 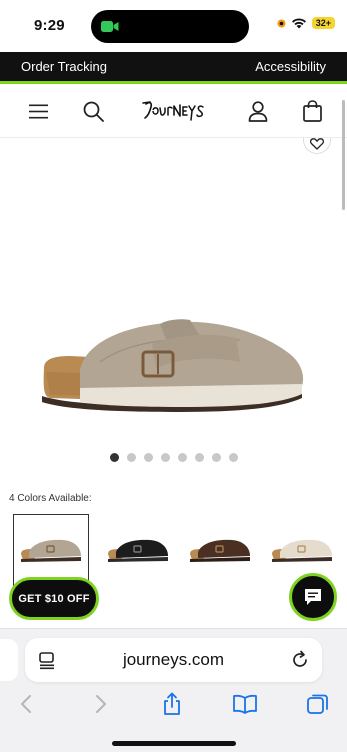 I want to click on menu-button, so click(x=38, y=111).